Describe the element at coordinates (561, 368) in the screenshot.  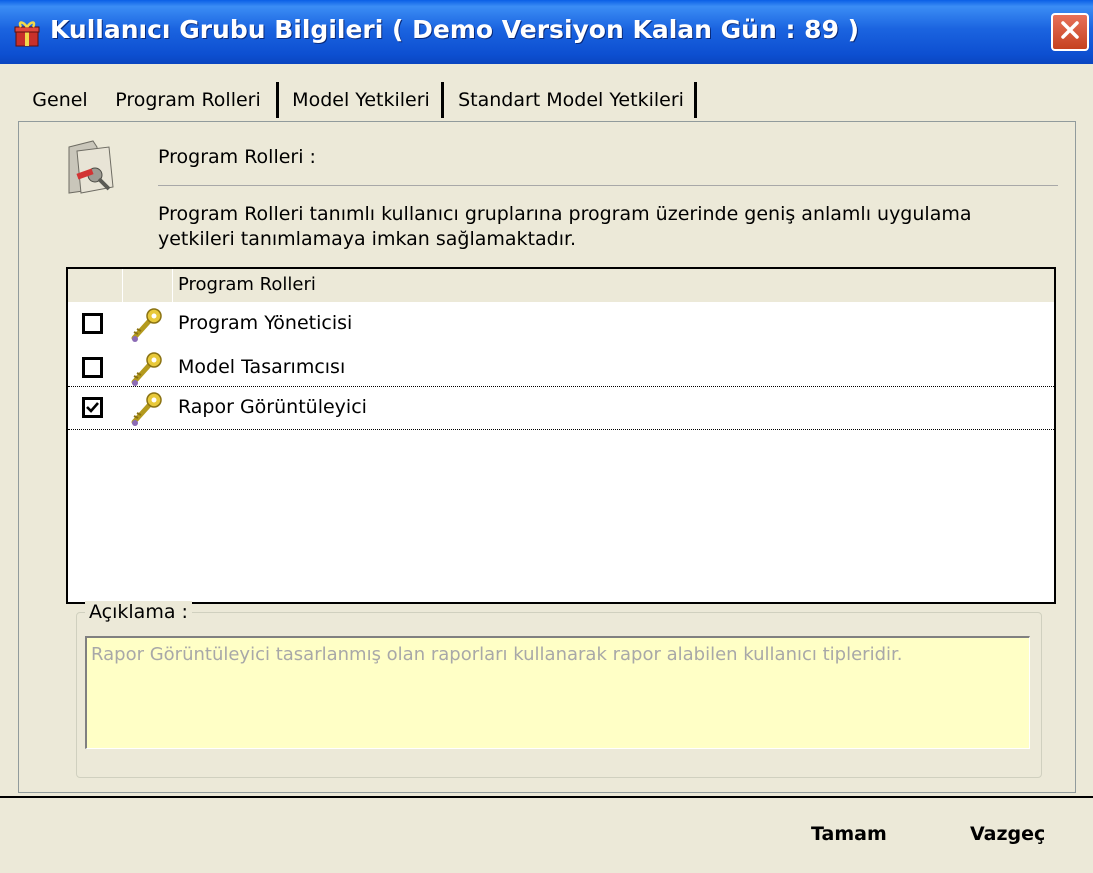
I see `list-item: Model Tasarımcısı` at that location.